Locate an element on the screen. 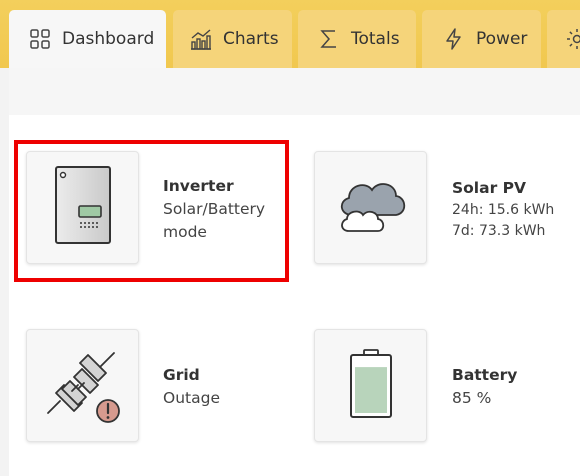  solar-title: Solar PV is located at coordinates (489, 188).